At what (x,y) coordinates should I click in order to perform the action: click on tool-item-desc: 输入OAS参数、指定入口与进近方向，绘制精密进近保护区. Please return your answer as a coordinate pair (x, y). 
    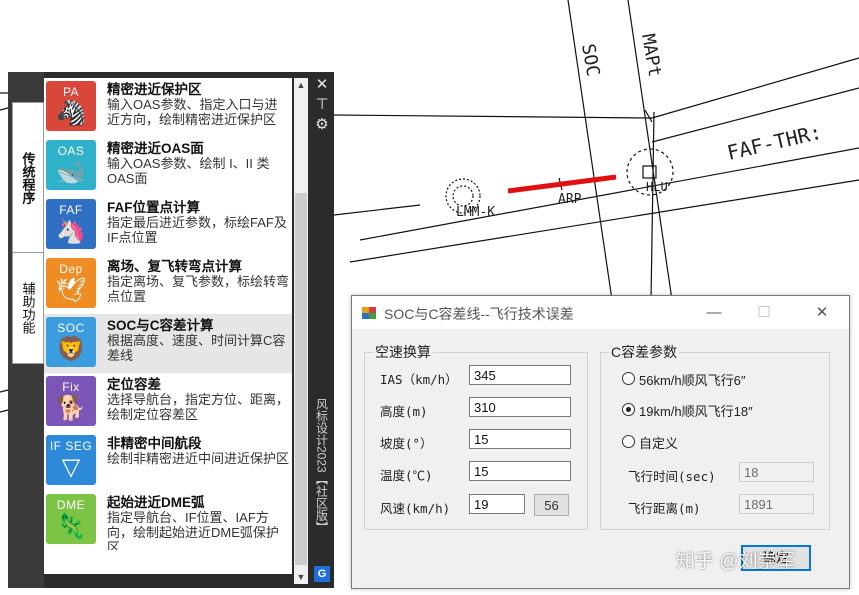
    Looking at the image, I should click on (192, 112).